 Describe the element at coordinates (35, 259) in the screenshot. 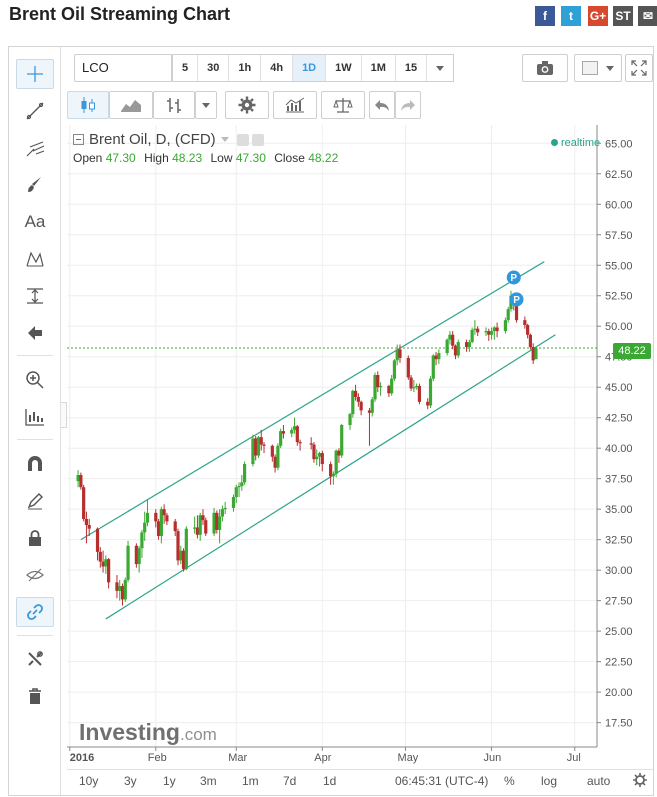

I see `pattern-tool-button` at that location.